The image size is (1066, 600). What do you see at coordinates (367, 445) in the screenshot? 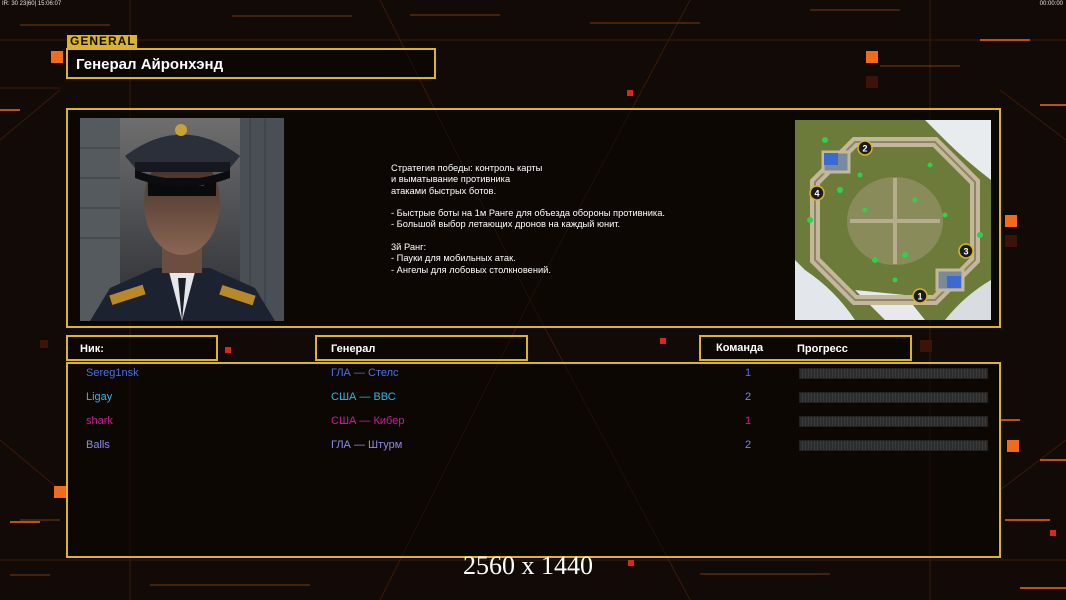
I see `player-general: ГЛА — Штурм` at bounding box center [367, 445].